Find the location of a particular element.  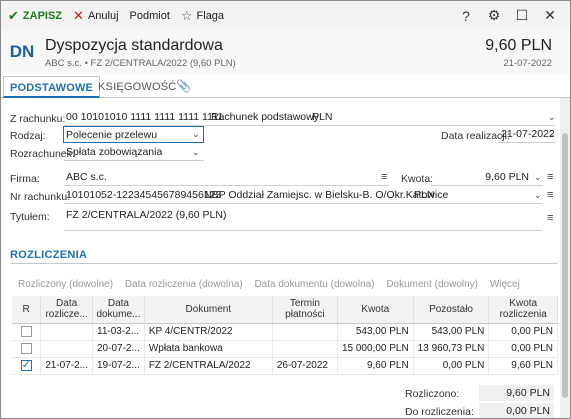

filter-settlement-date: Data rozliczenia (dowolna) is located at coordinates (184, 284).